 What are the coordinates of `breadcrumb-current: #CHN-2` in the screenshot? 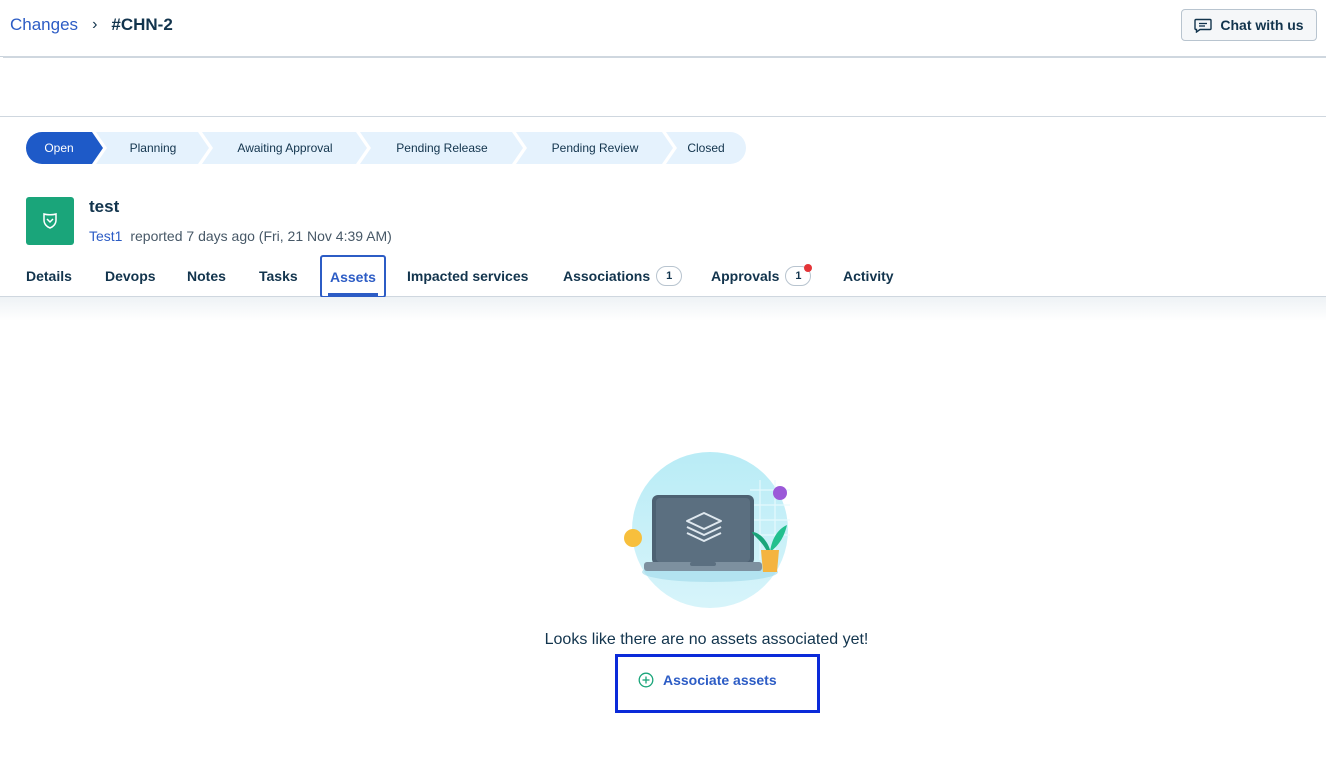 It's located at (142, 24).